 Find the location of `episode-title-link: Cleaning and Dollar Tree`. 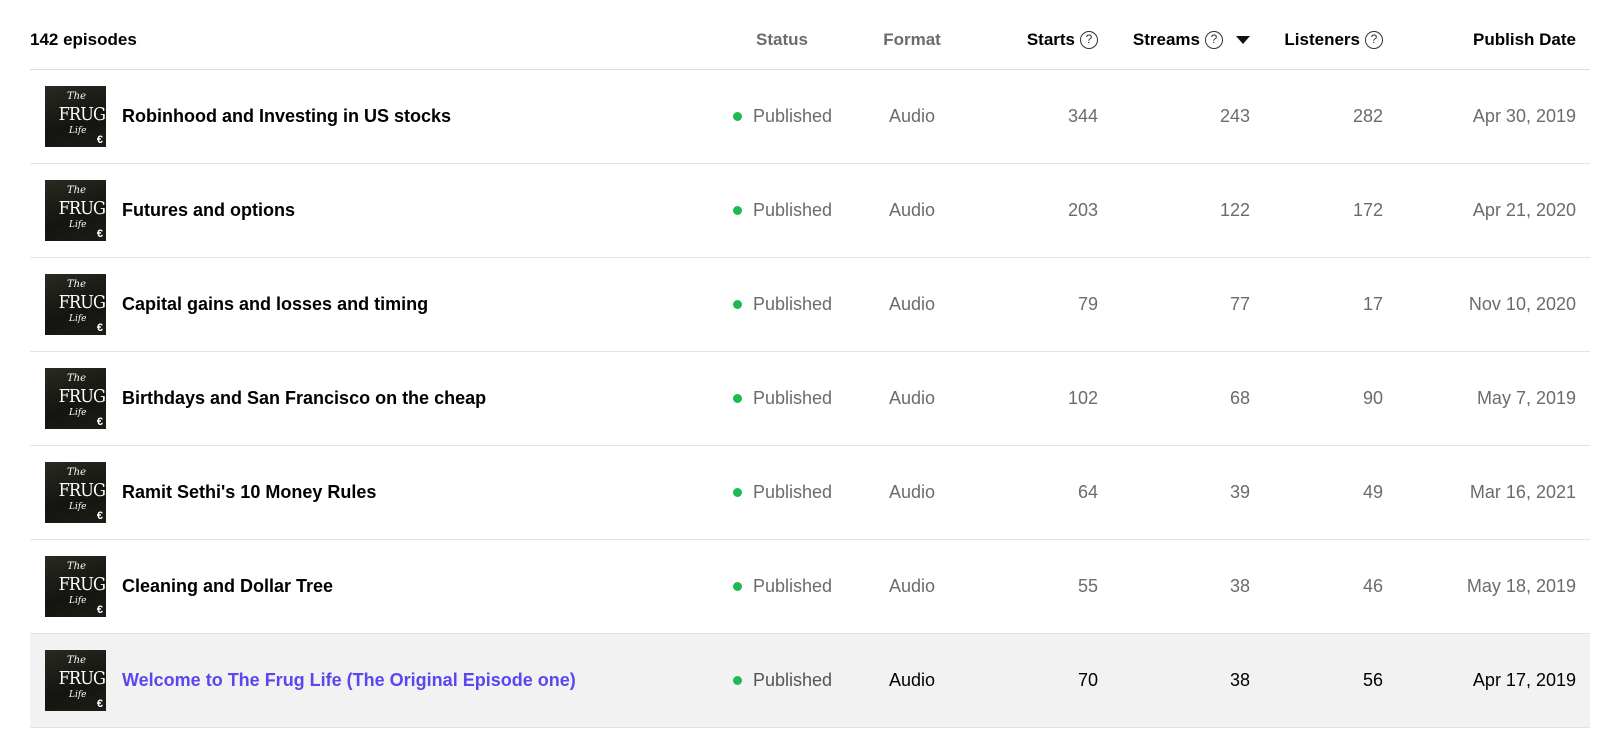

episode-title-link: Cleaning and Dollar Tree is located at coordinates (227, 586).